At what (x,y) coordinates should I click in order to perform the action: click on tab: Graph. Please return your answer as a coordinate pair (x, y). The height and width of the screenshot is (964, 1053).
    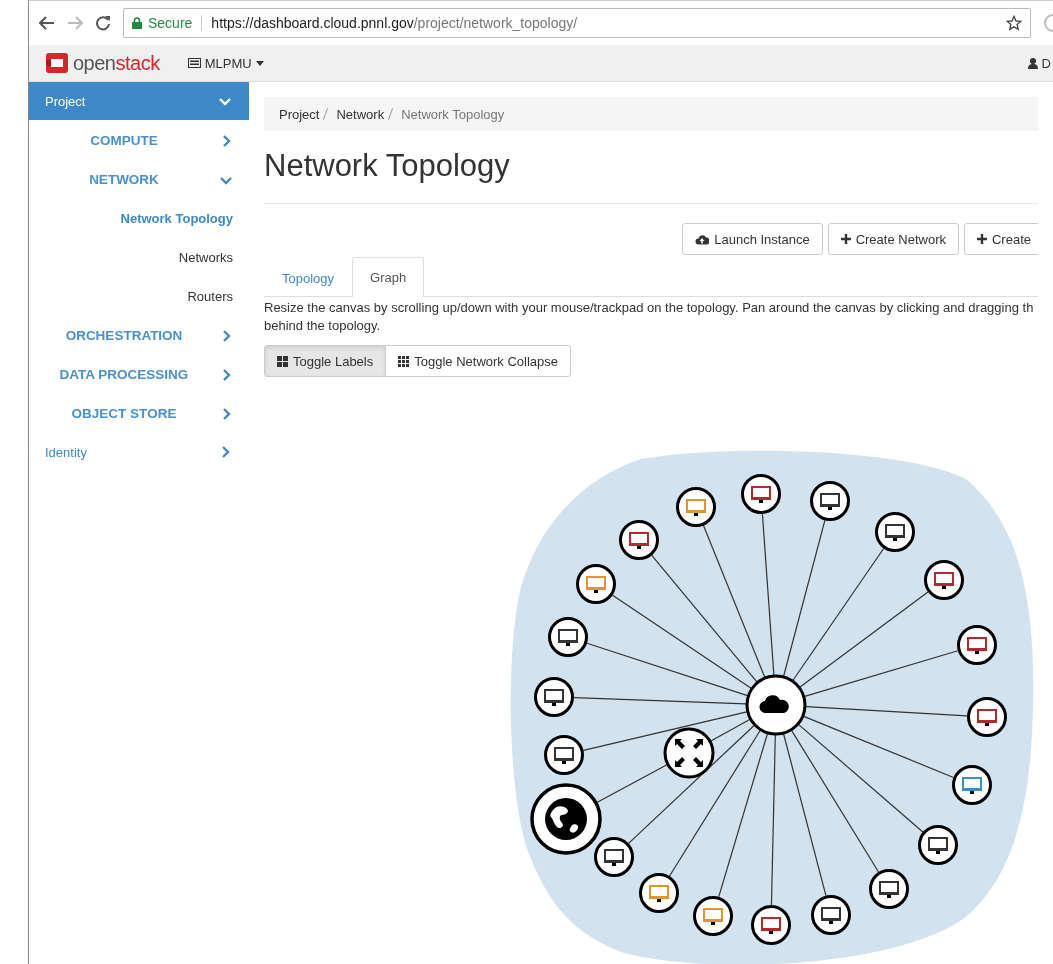
    Looking at the image, I should click on (388, 277).